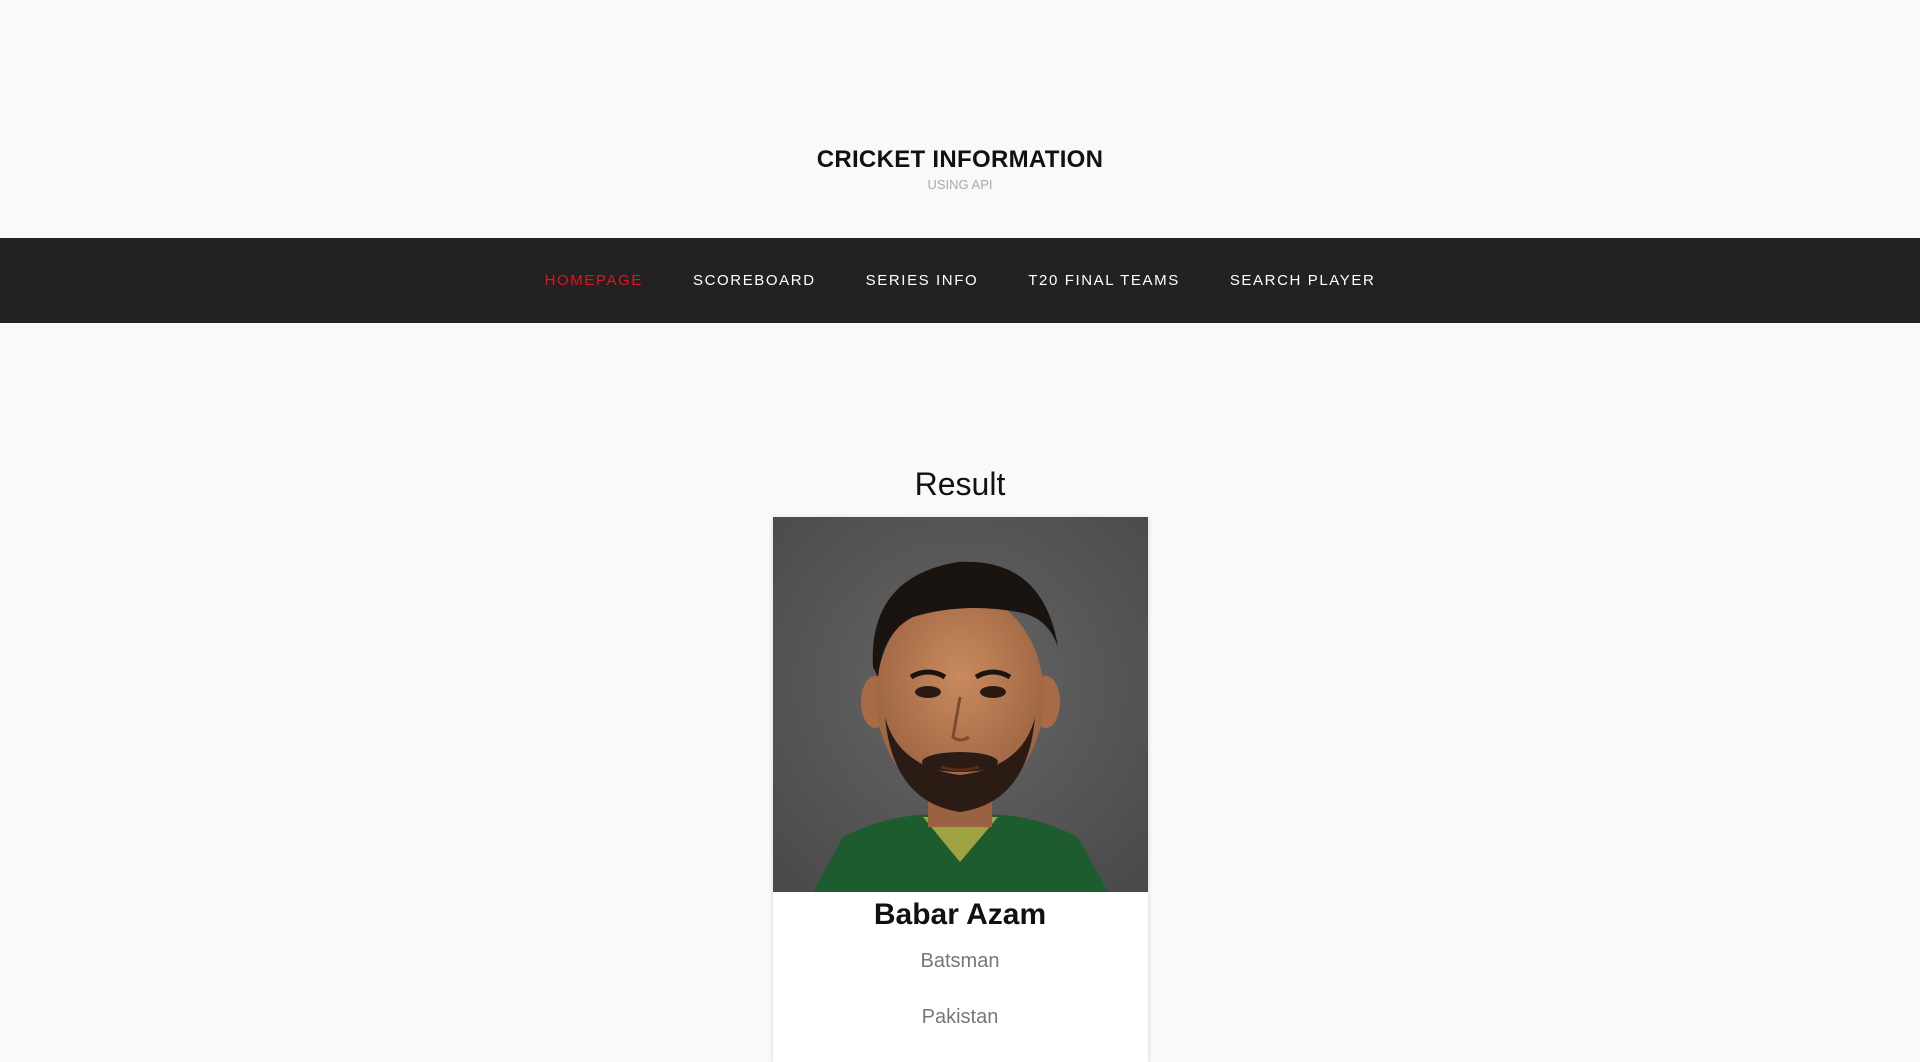 Image resolution: width=1920 pixels, height=1062 pixels. What do you see at coordinates (960, 961) in the screenshot?
I see `player-role: Batsman` at bounding box center [960, 961].